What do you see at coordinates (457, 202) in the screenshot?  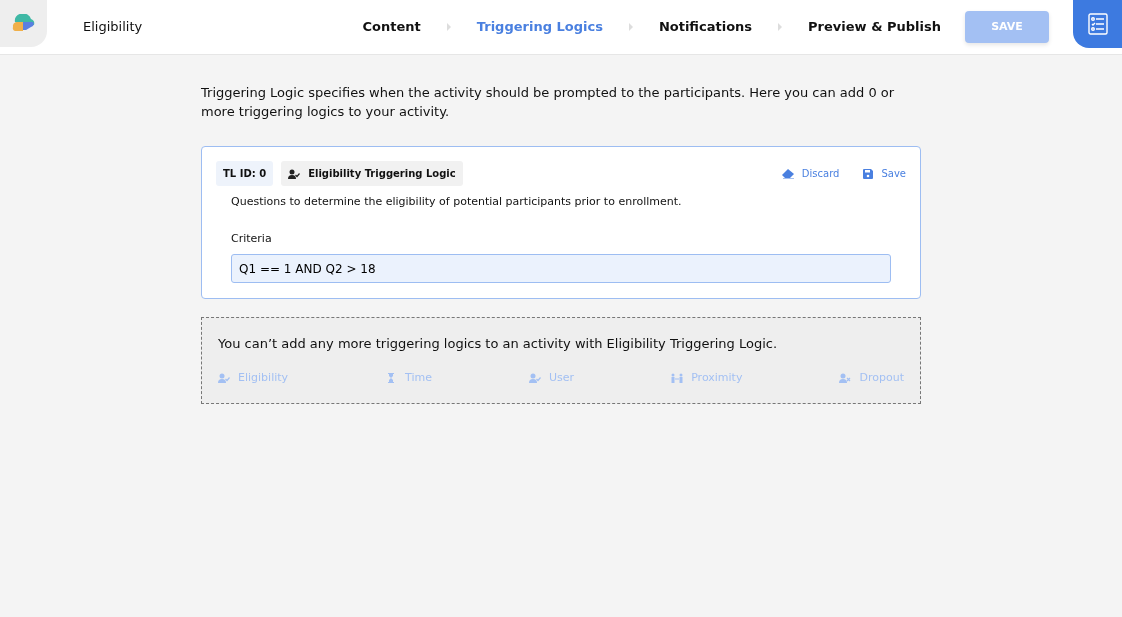 I see `description-text: Questions to determine the eligibility of potential participants prior to enrollment.` at bounding box center [457, 202].